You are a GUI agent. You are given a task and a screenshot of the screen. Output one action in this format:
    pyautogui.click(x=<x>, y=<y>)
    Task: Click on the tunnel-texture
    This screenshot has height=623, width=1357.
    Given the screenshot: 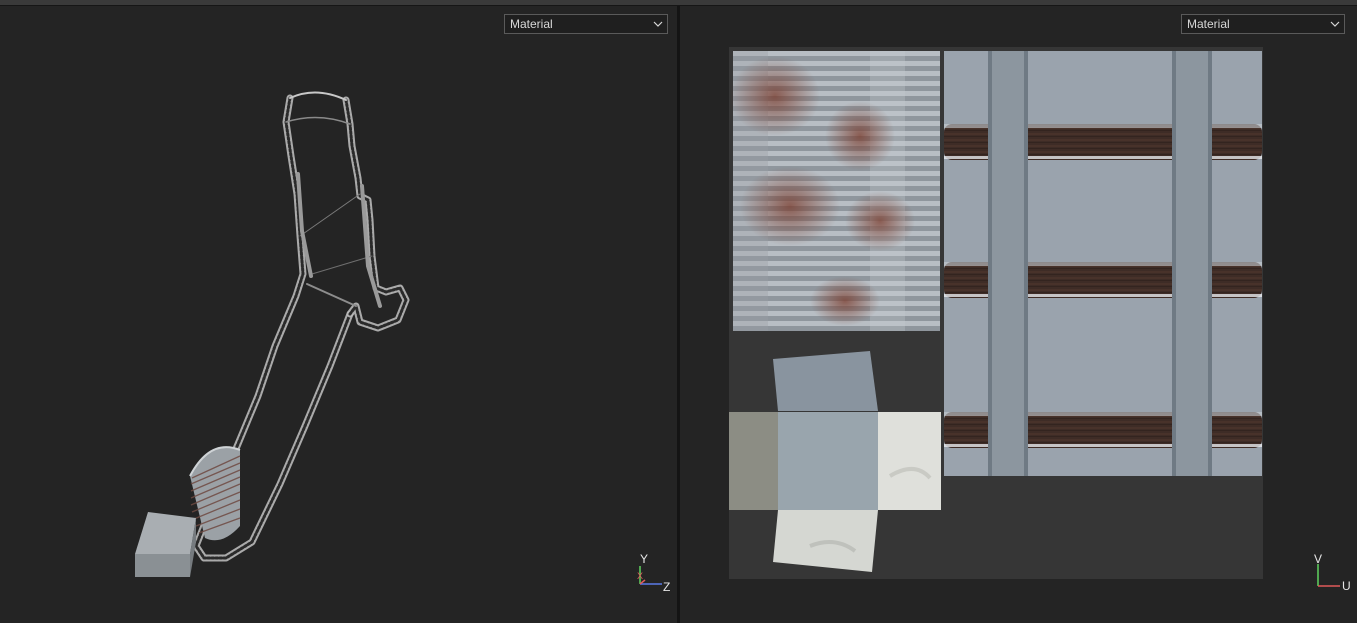 What is the action you would take?
    pyautogui.click(x=835, y=191)
    